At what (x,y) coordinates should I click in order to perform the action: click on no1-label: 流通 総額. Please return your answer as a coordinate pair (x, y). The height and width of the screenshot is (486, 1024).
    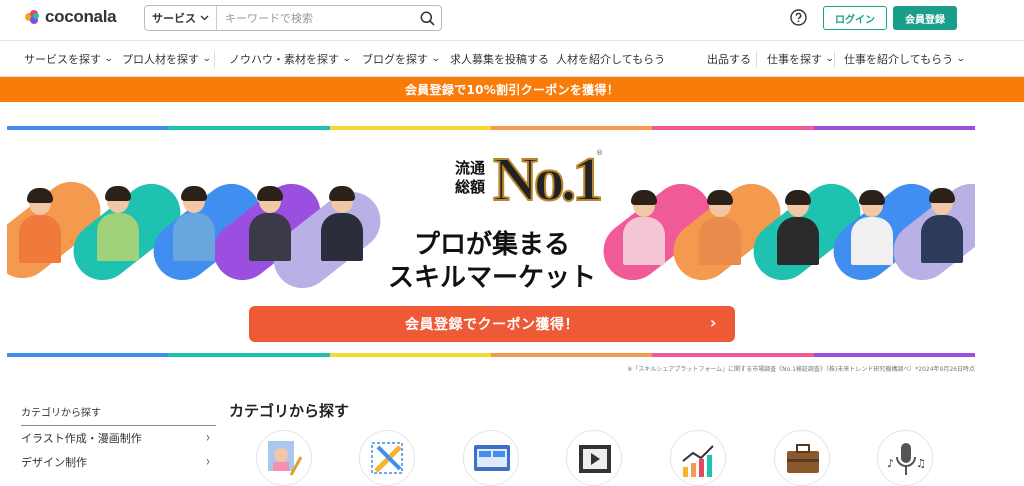
    Looking at the image, I should click on (470, 178).